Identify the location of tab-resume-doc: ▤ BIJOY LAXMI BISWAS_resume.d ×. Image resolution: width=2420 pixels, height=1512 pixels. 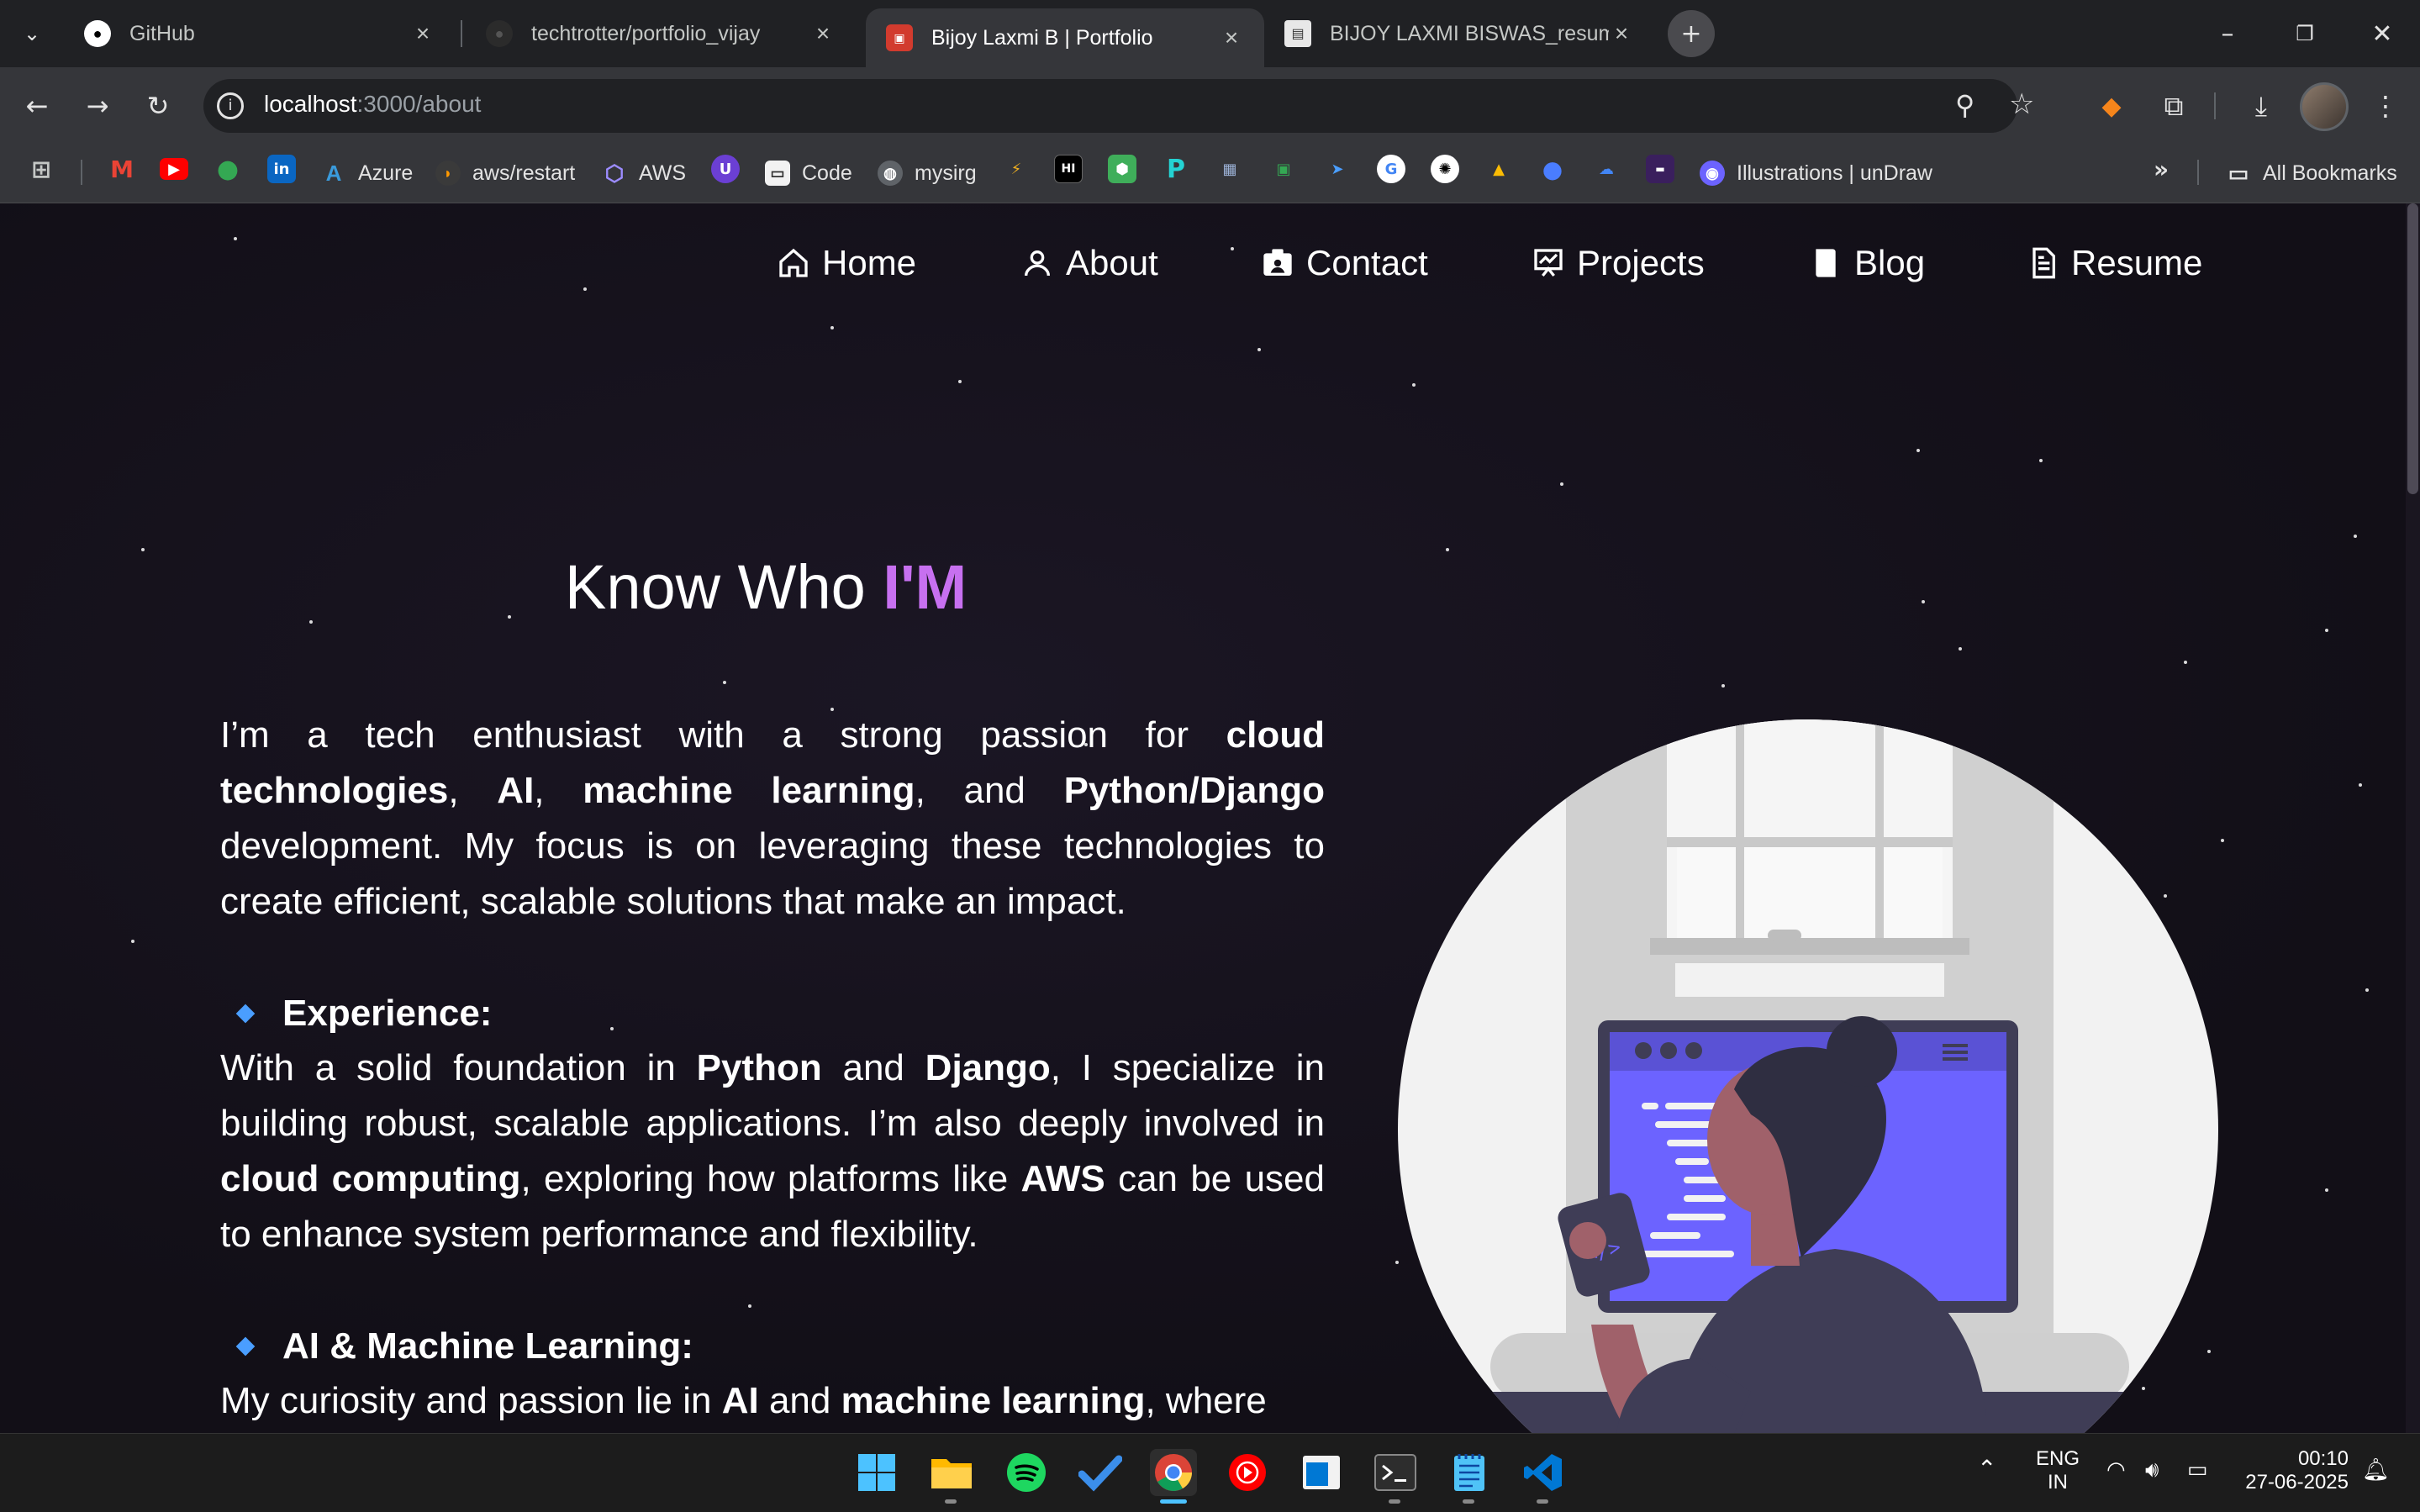
(1459, 34).